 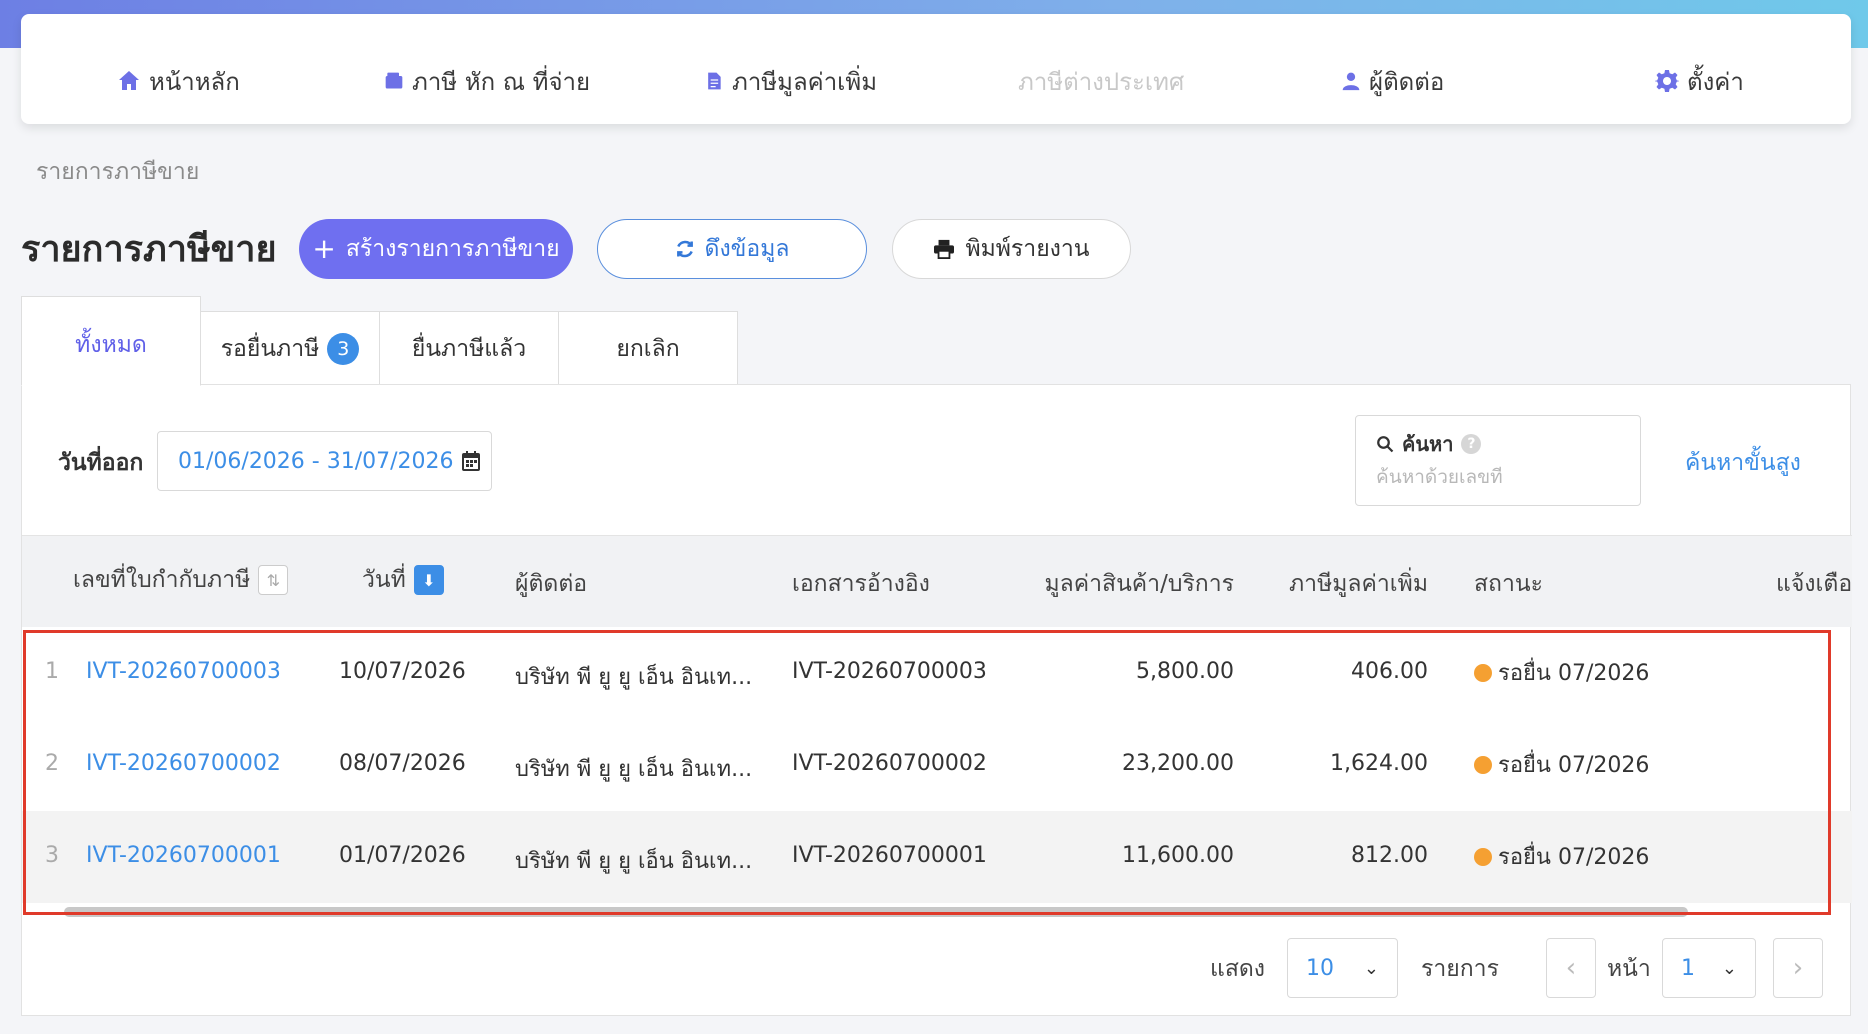 What do you see at coordinates (162, 580) in the screenshot?
I see `col-invoice-no-label: เลขที่ใบกำกับภาษี` at bounding box center [162, 580].